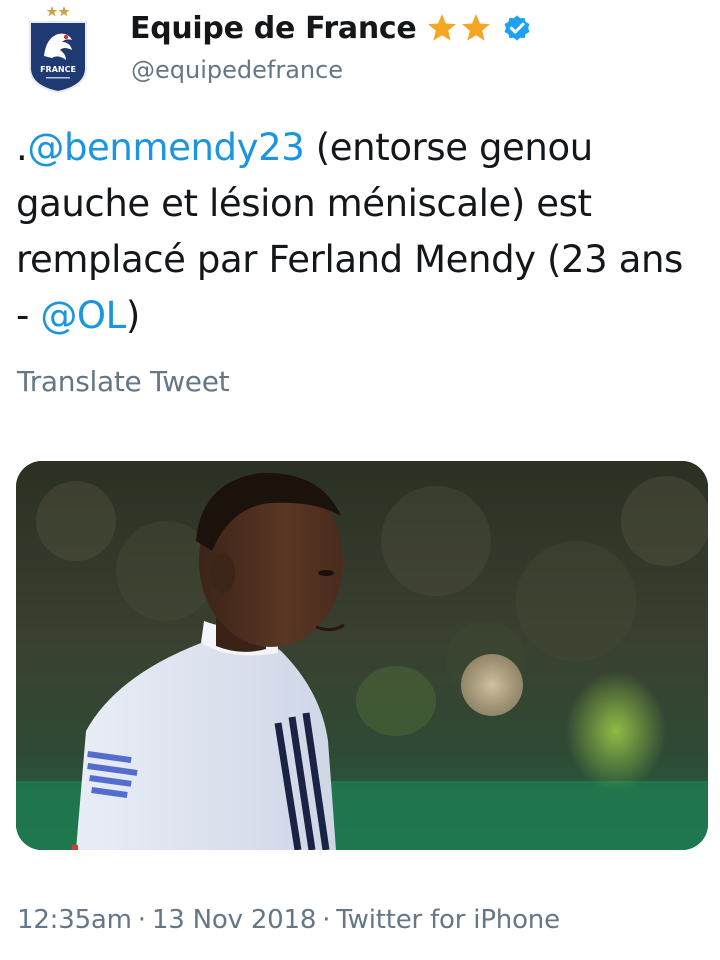 The image size is (720, 960). I want to click on fff-crest-icon: FRANCE, so click(58, 50).